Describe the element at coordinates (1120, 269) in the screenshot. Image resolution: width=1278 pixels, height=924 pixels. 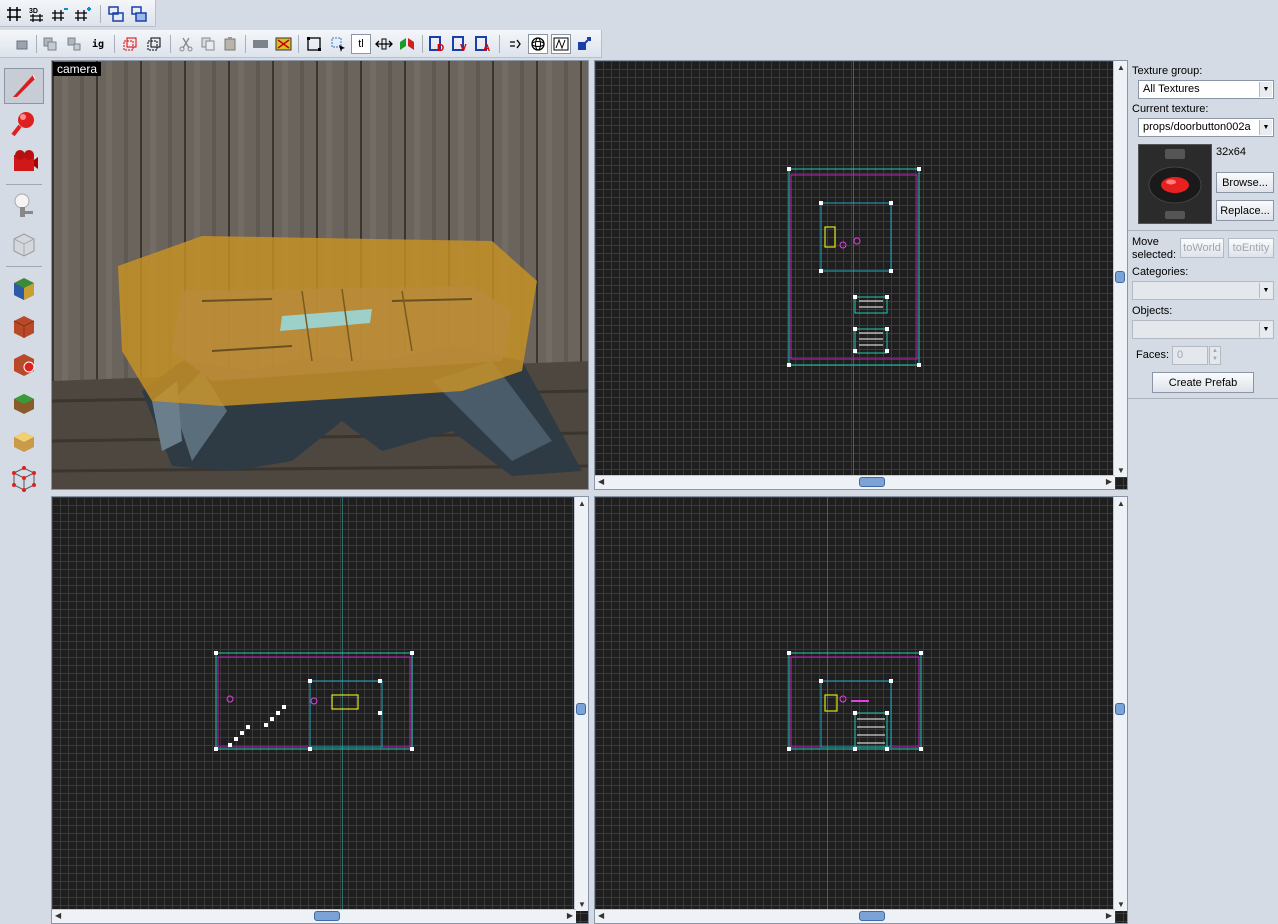
I see `top-view-vertical-scrollbar: ▲ ▼` at that location.